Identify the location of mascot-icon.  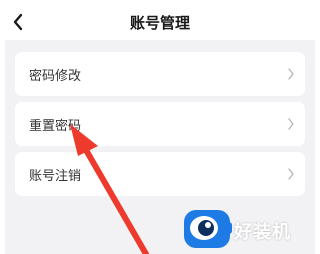
(208, 229).